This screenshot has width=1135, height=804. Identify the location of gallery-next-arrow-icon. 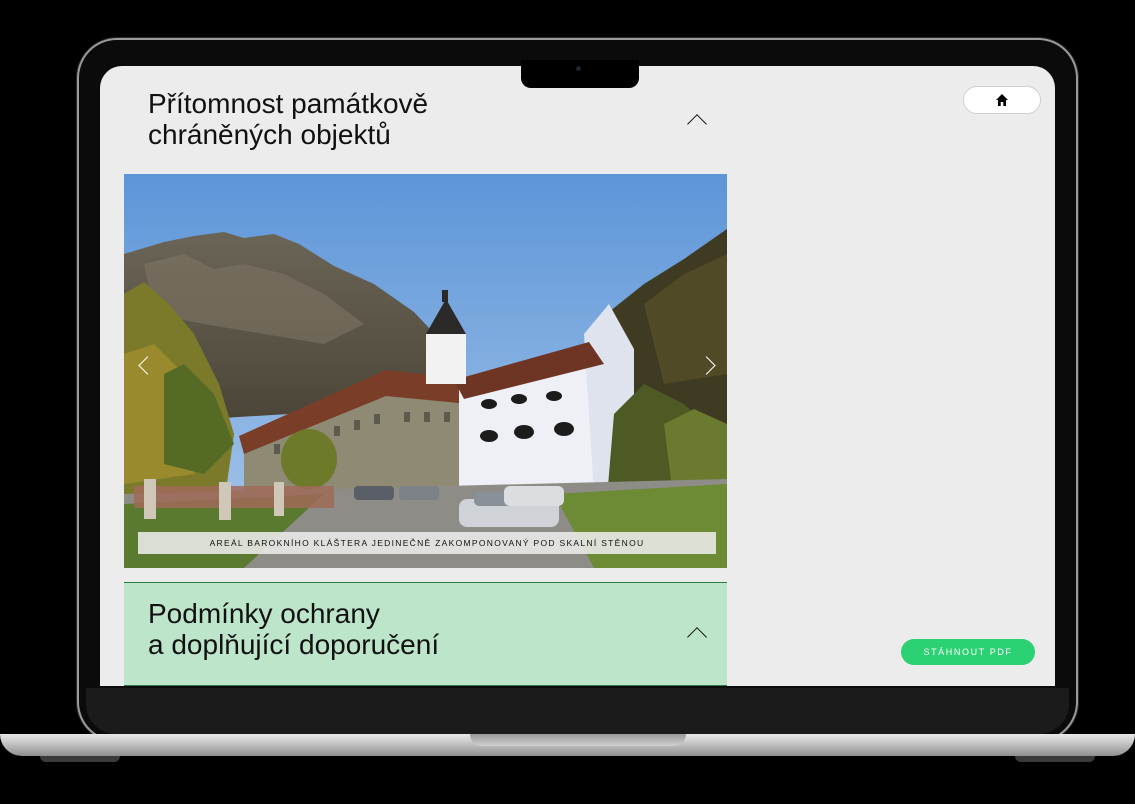
(705, 364).